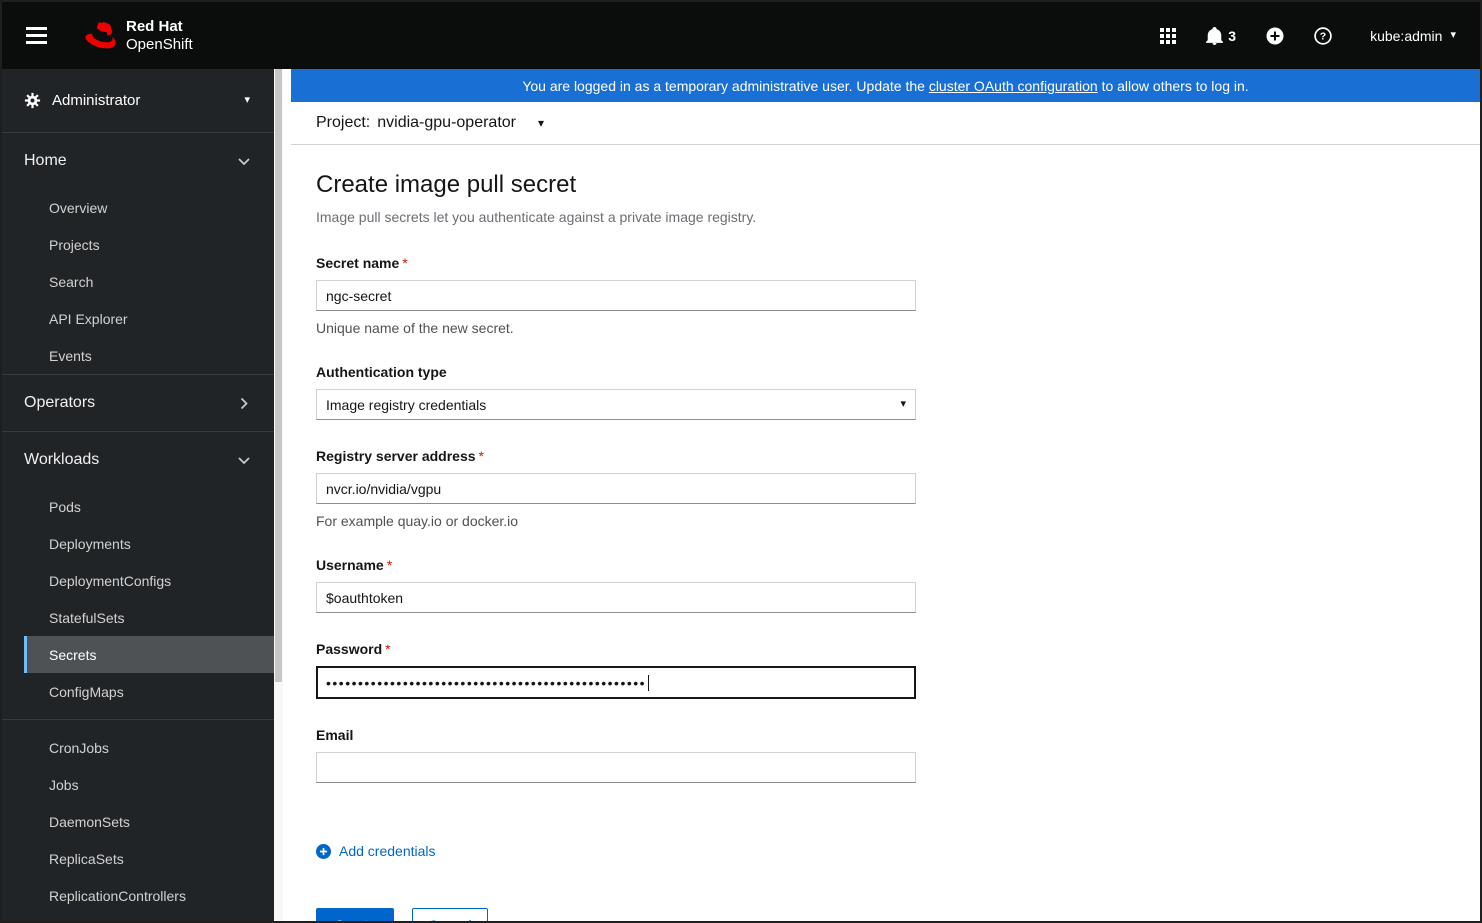 This screenshot has height=923, width=1482. What do you see at coordinates (138, 207) in the screenshot?
I see `sidebar-item-overview: Overview` at bounding box center [138, 207].